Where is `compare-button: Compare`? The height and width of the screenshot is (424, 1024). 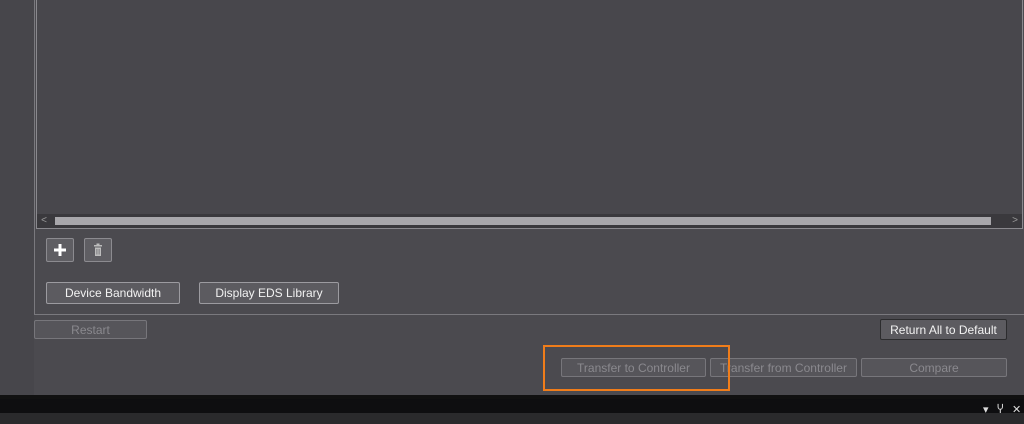
compare-button: Compare is located at coordinates (934, 367).